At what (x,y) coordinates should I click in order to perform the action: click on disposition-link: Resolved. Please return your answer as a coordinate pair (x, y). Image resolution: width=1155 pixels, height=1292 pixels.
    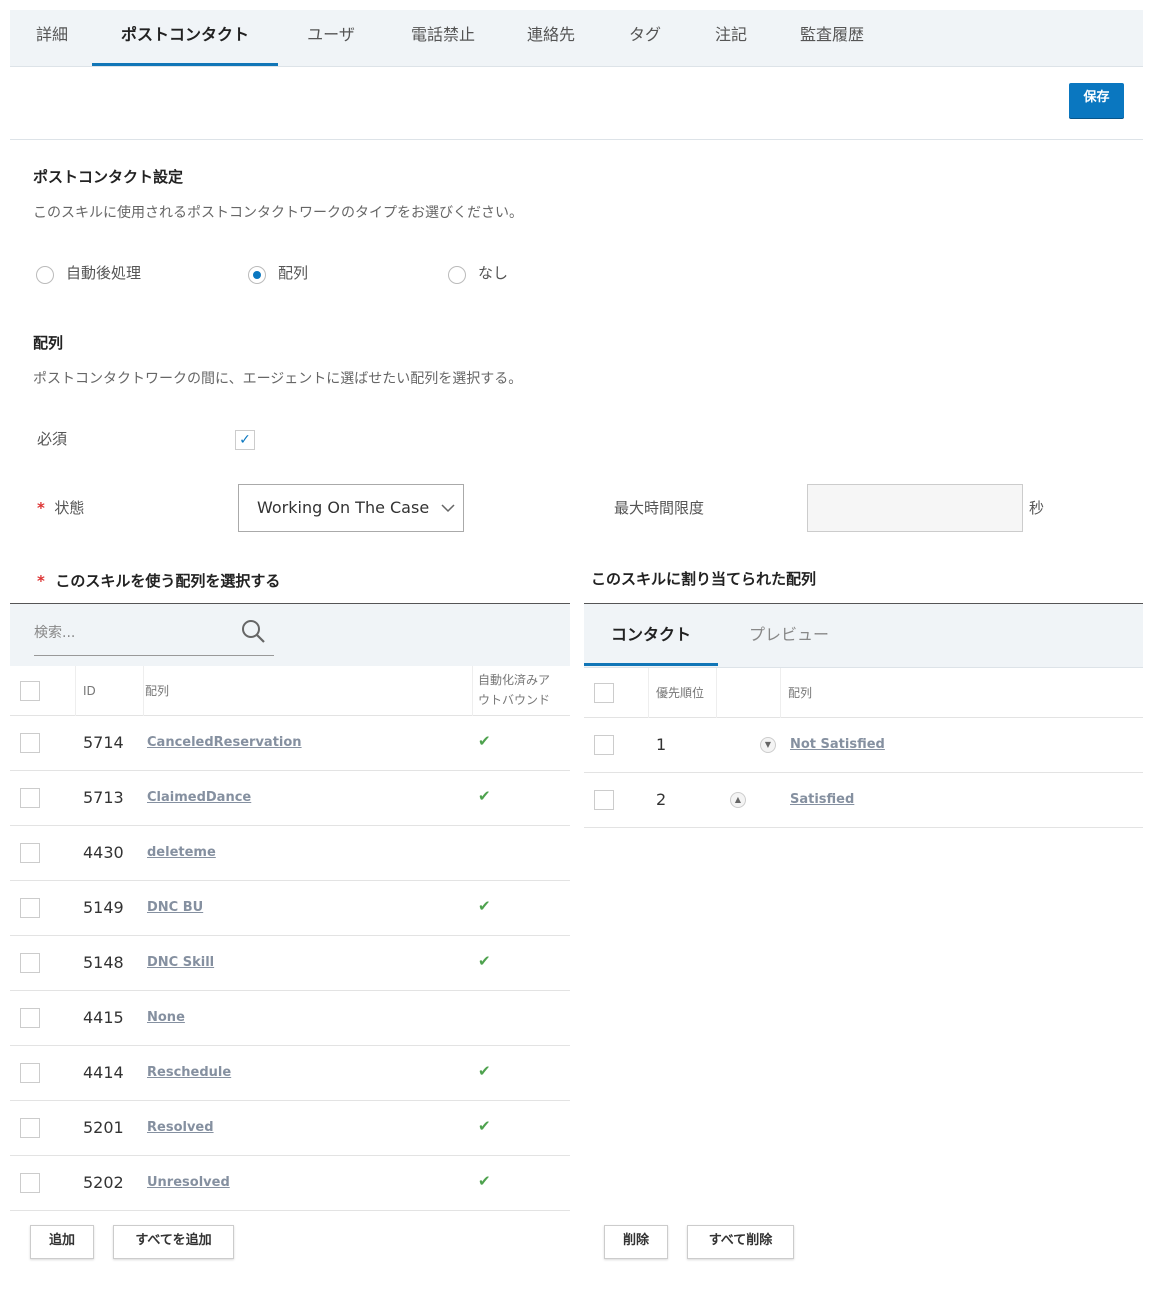
    Looking at the image, I should click on (180, 1127).